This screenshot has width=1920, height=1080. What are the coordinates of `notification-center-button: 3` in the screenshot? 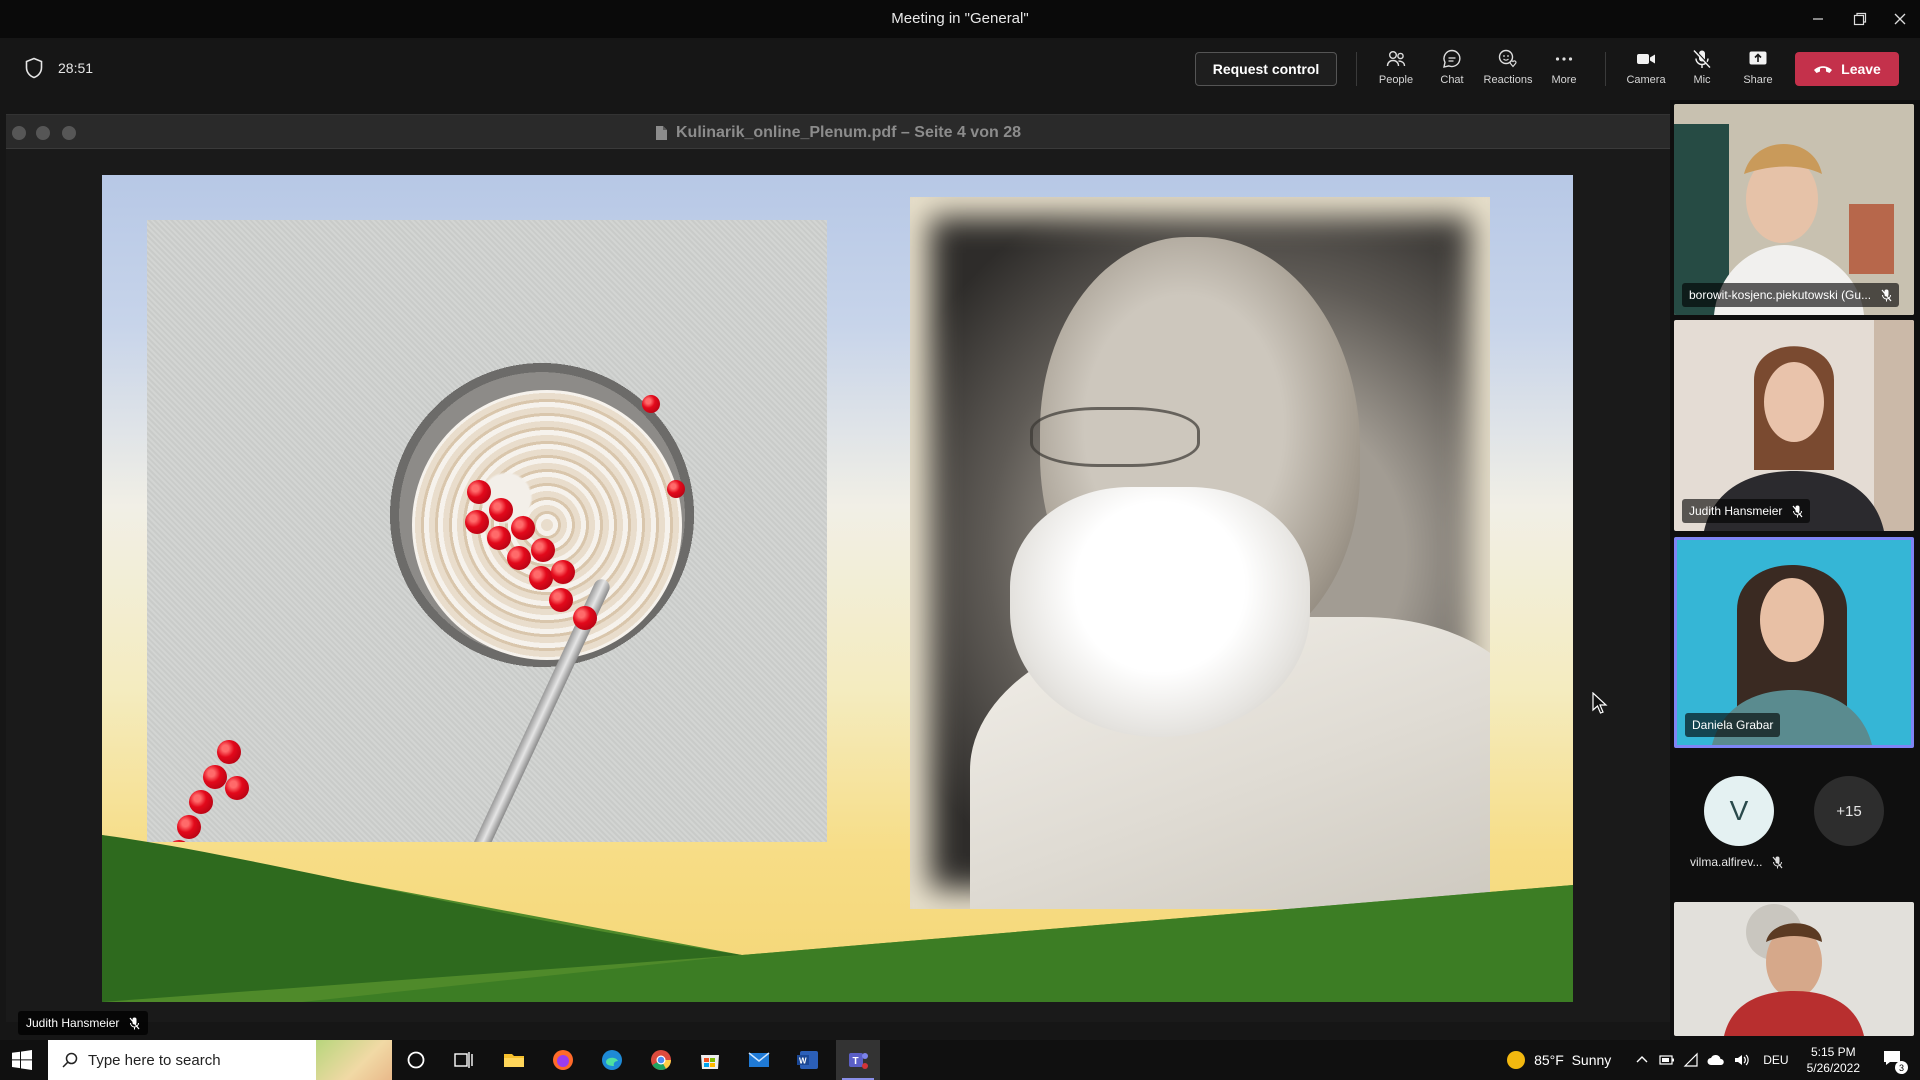 It's located at (1895, 1061).